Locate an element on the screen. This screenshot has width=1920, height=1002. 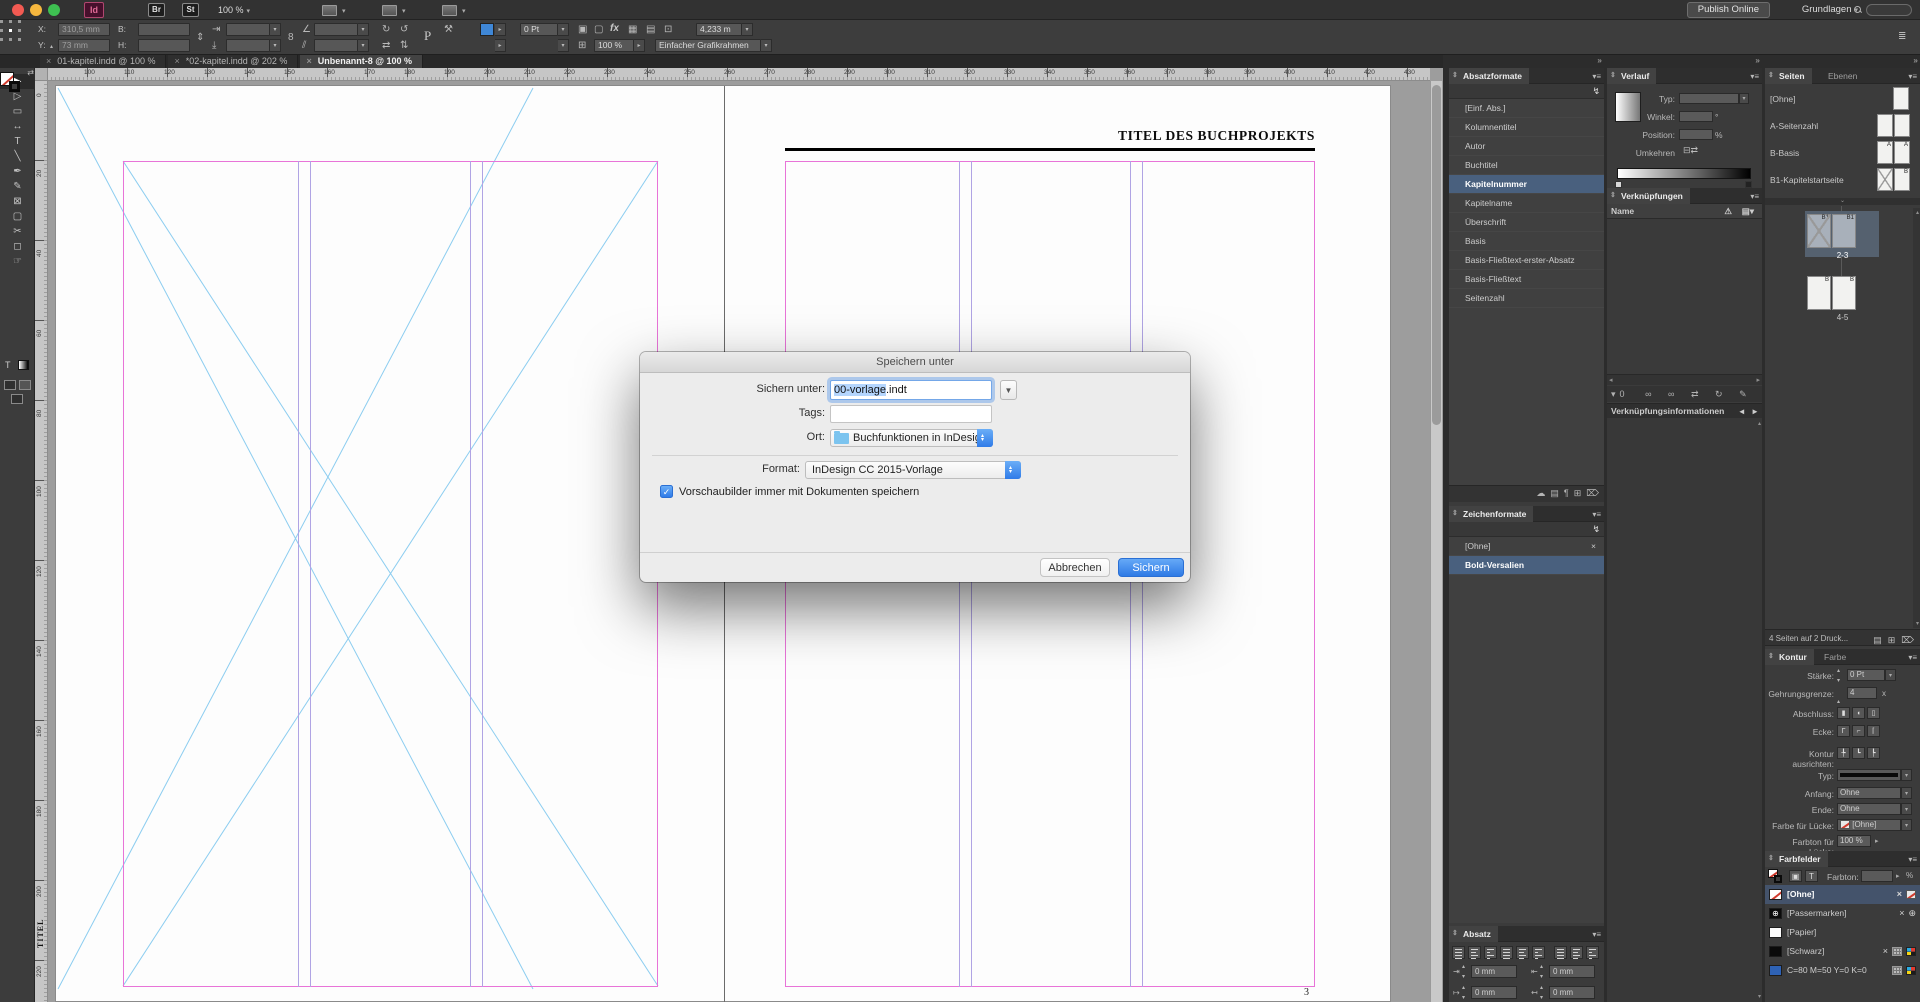
relink-from-cc-icon: ∞ is located at coordinates (1648, 394).